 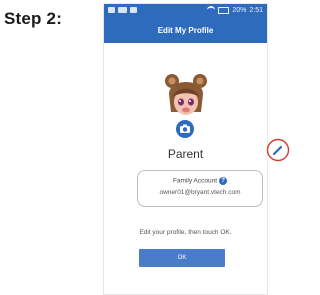 I want to click on app-header: 20% 2:51 Edit My Profile, so click(x=185, y=23).